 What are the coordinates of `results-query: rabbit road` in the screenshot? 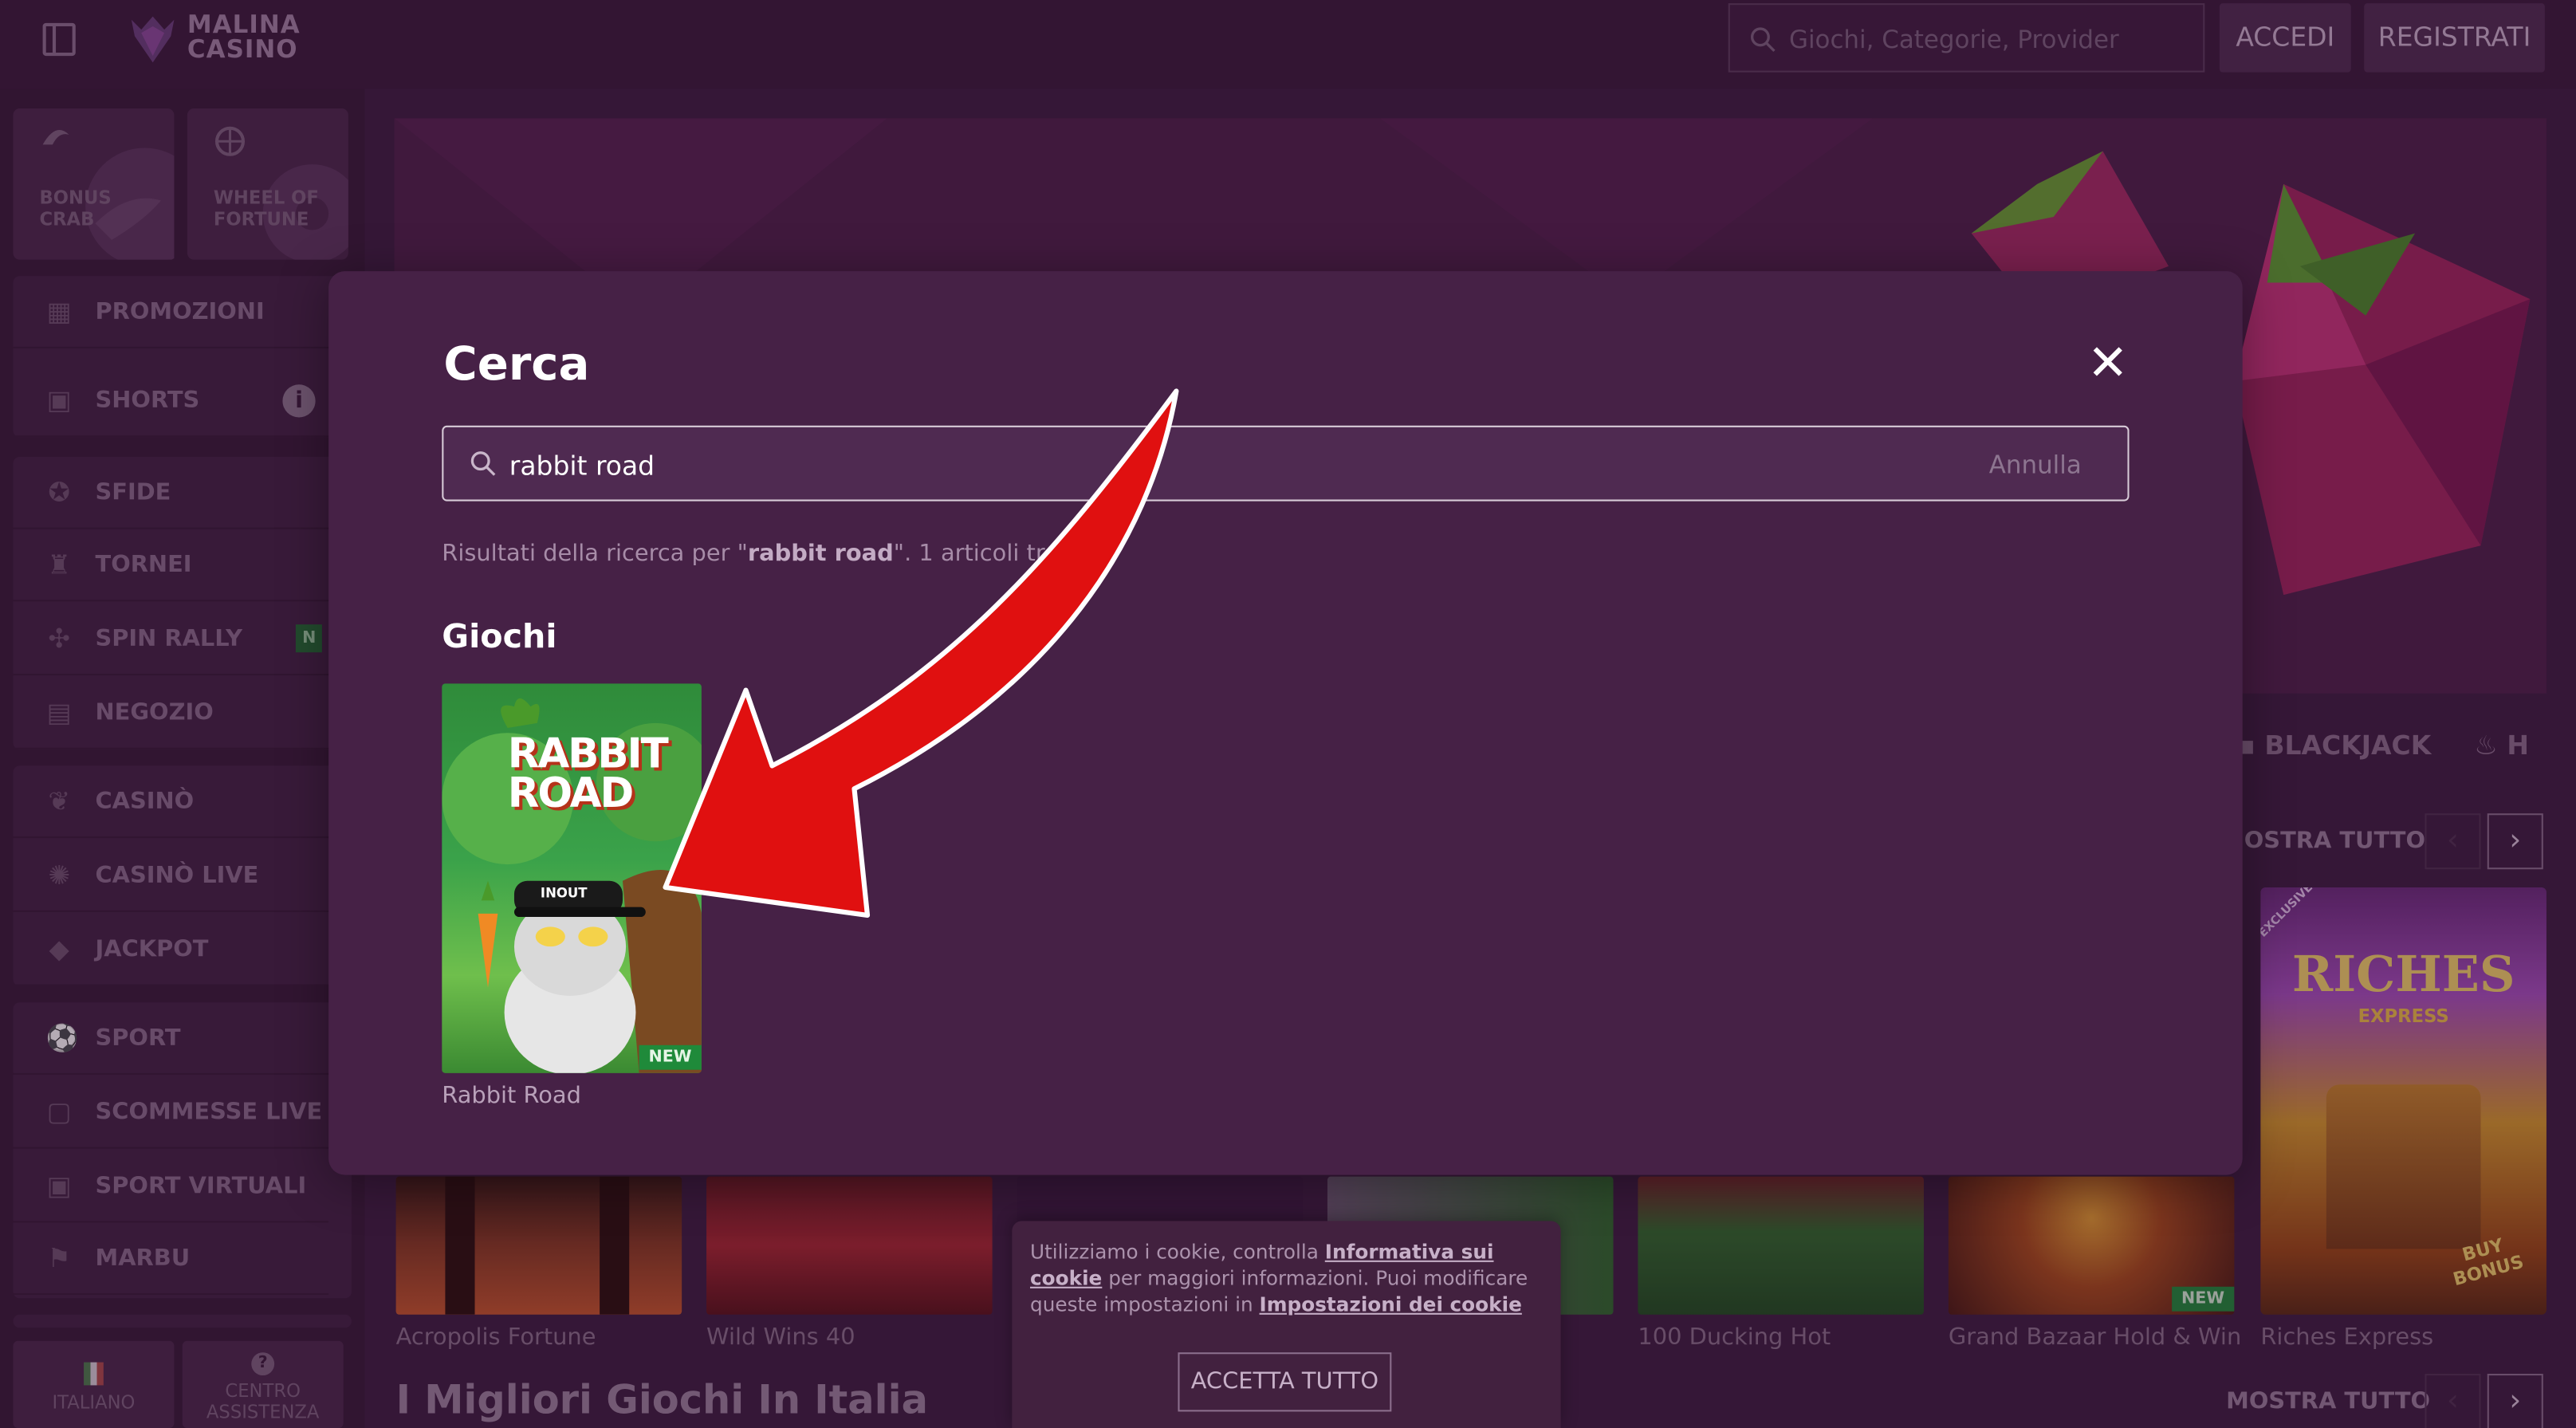 It's located at (821, 554).